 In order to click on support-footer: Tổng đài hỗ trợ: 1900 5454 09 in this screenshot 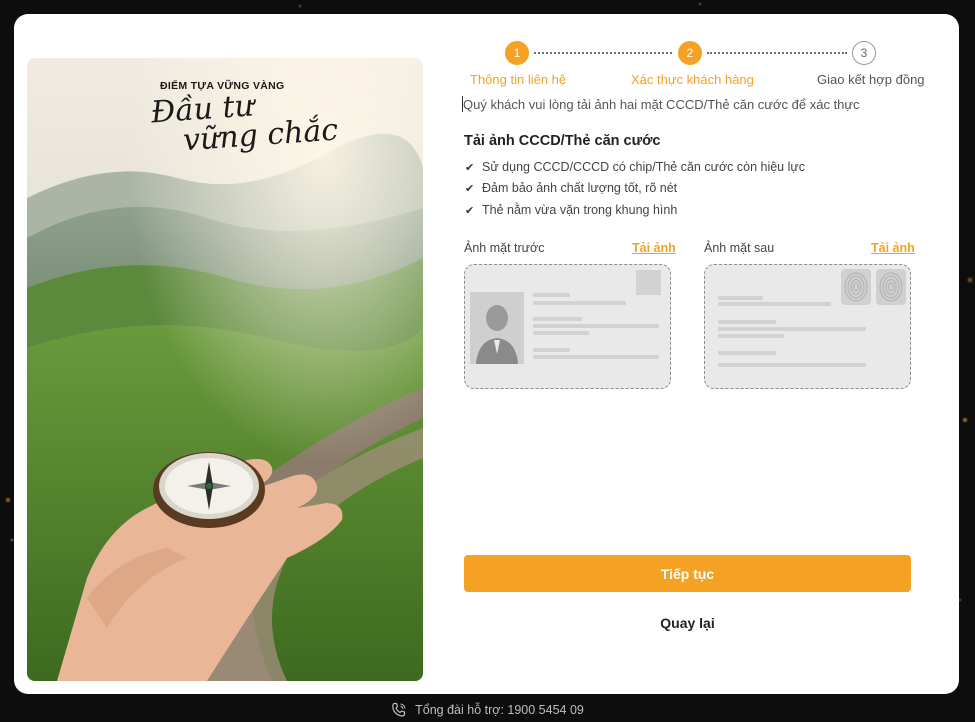, I will do `click(487, 710)`.